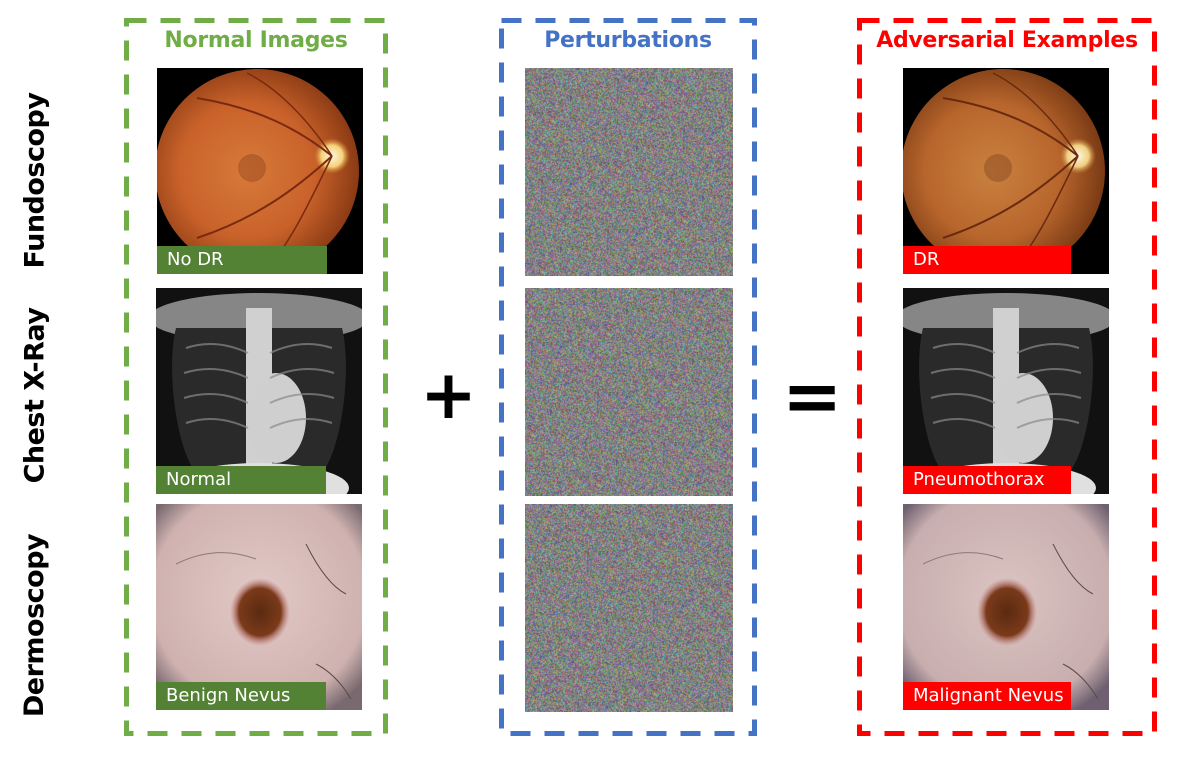 The height and width of the screenshot is (762, 1188). I want to click on label-tag: Benign Nevus, so click(241, 696).